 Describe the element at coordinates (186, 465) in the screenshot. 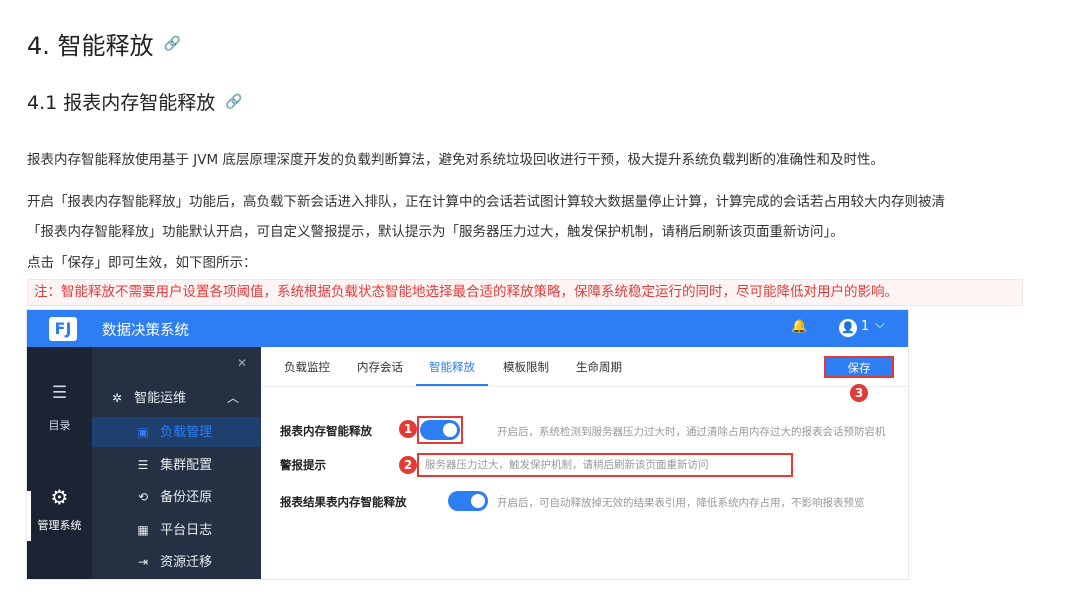

I see `menu-item-label: 集群配置` at that location.